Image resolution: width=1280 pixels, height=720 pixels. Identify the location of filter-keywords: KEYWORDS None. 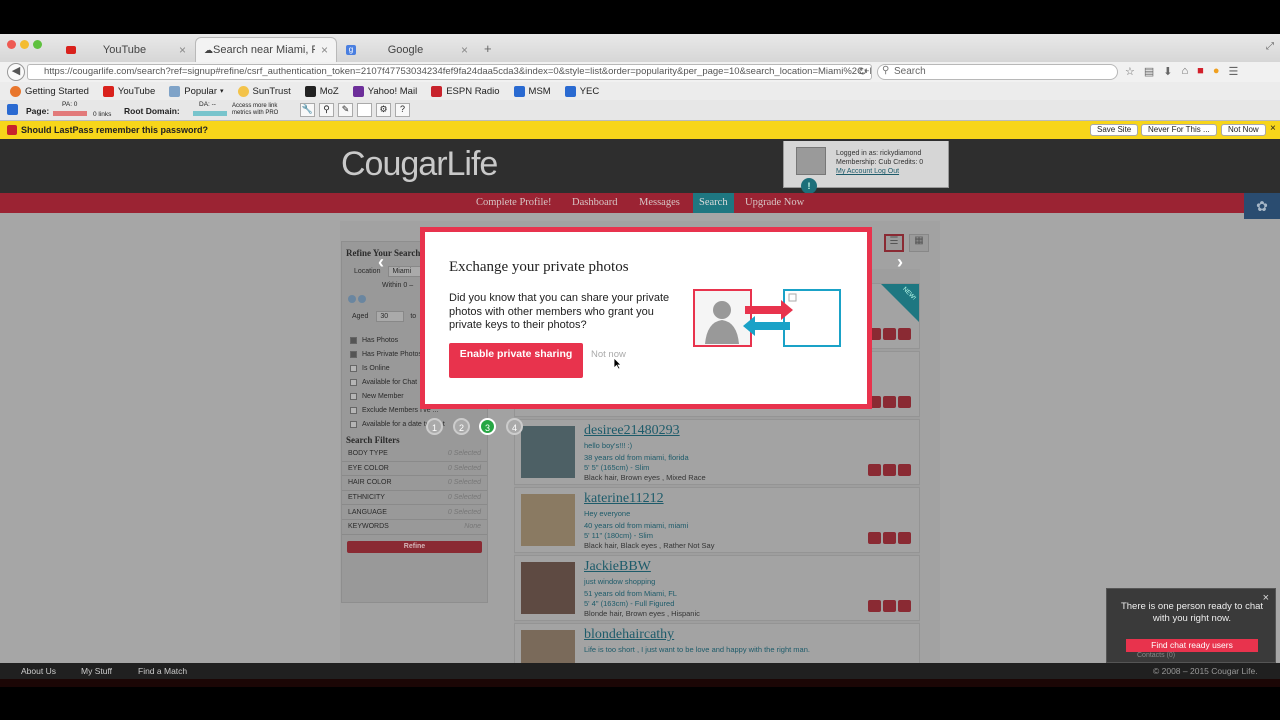
(414, 527).